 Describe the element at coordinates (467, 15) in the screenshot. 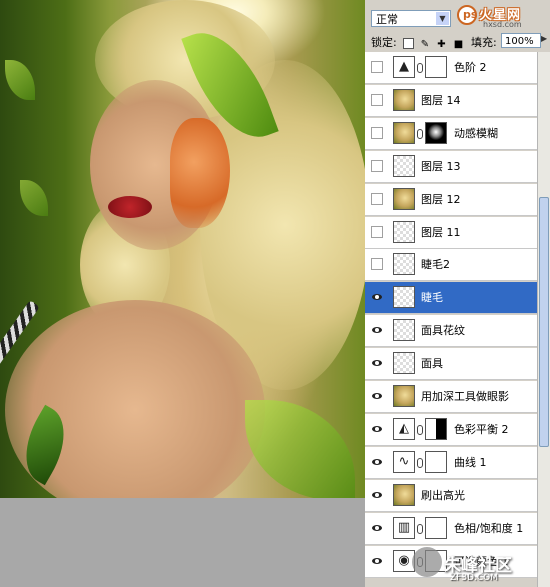

I see `logo-badge: ps` at that location.